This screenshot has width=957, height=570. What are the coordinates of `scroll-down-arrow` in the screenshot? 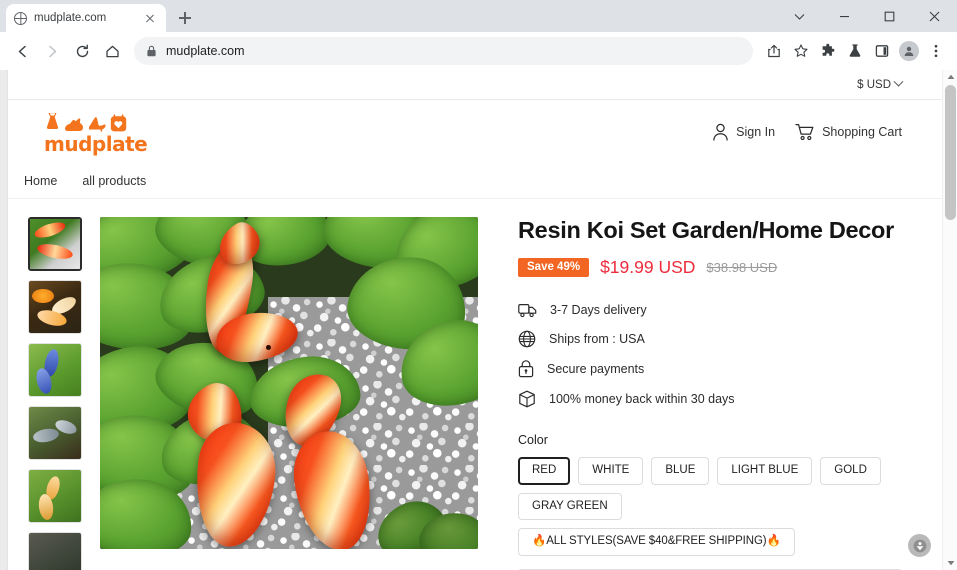 It's located at (950, 563).